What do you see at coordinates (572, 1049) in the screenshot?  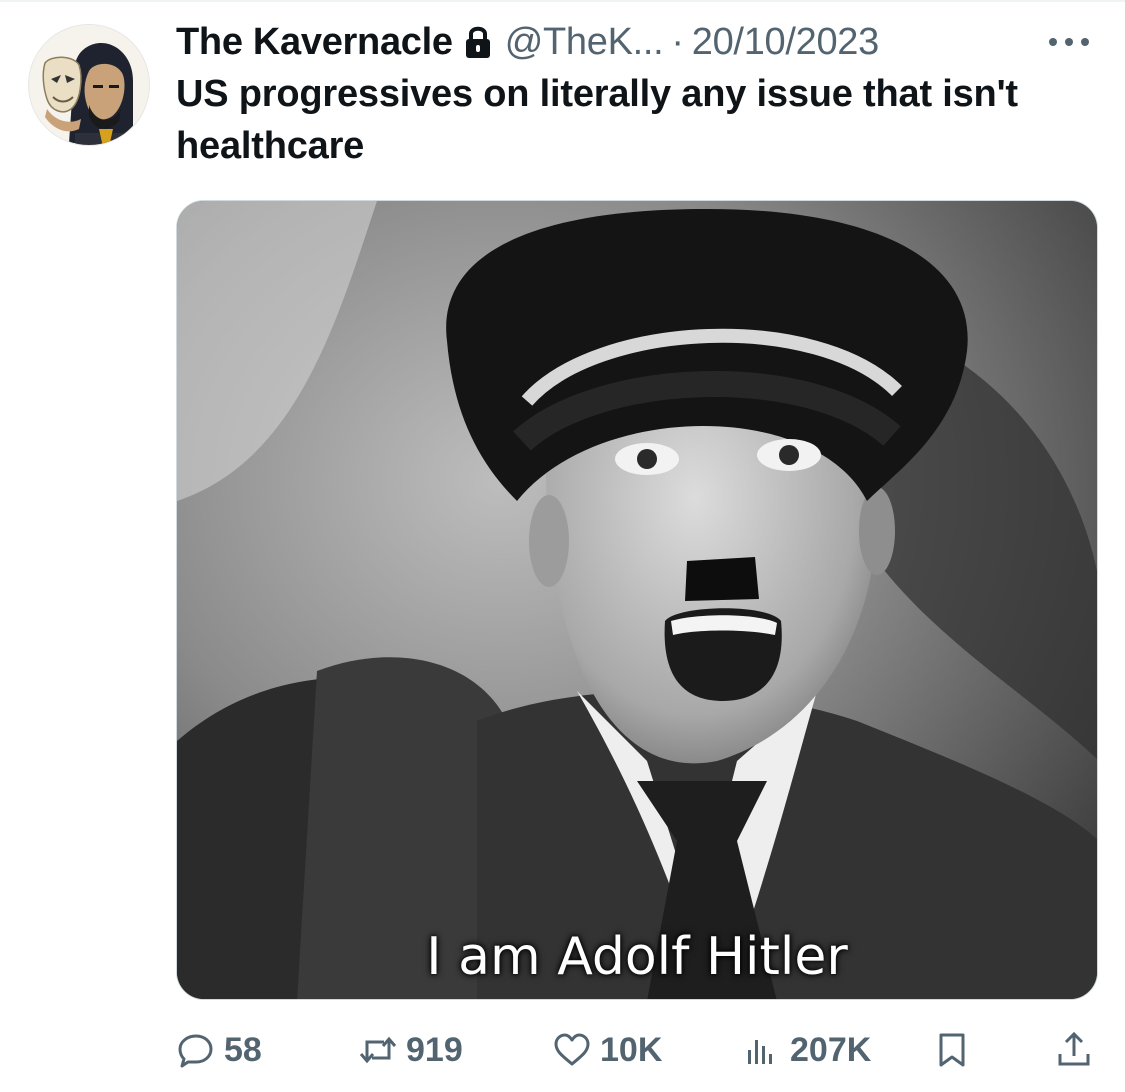 I see `like-icon` at bounding box center [572, 1049].